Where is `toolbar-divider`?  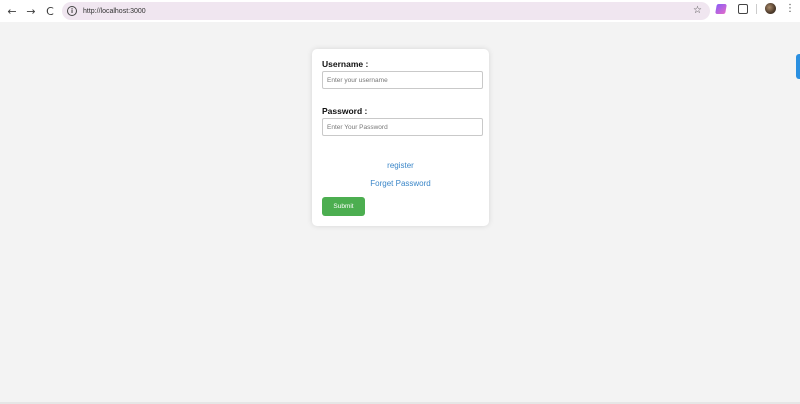
toolbar-divider is located at coordinates (756, 8).